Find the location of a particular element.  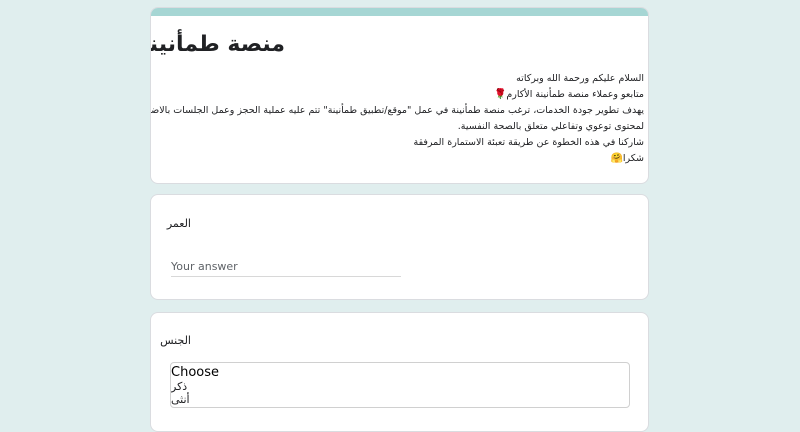

hugging-face-icon: 🤗 is located at coordinates (616, 158).